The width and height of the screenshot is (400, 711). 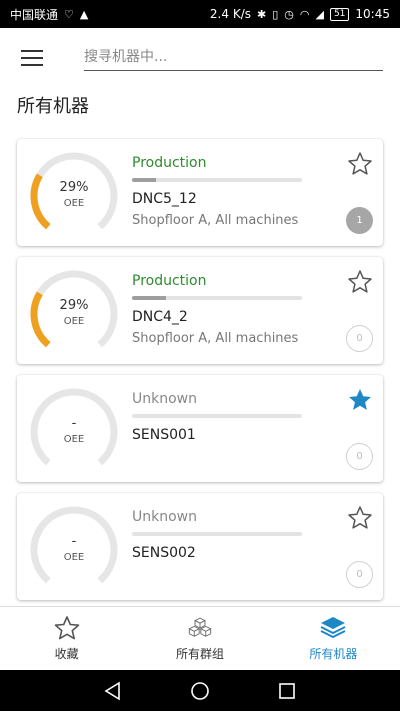 I want to click on home-button, so click(x=200, y=691).